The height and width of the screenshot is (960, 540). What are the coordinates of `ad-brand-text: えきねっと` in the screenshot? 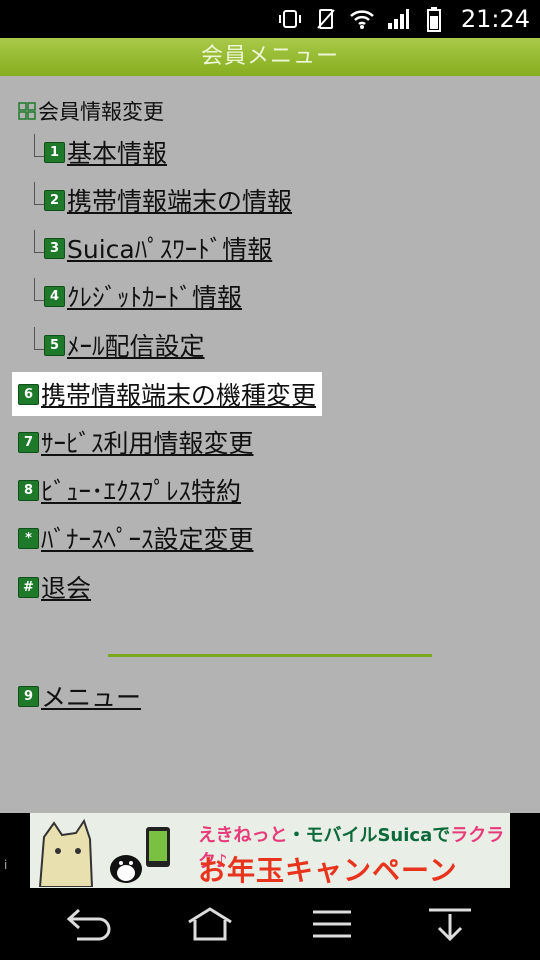 It's located at (243, 835).